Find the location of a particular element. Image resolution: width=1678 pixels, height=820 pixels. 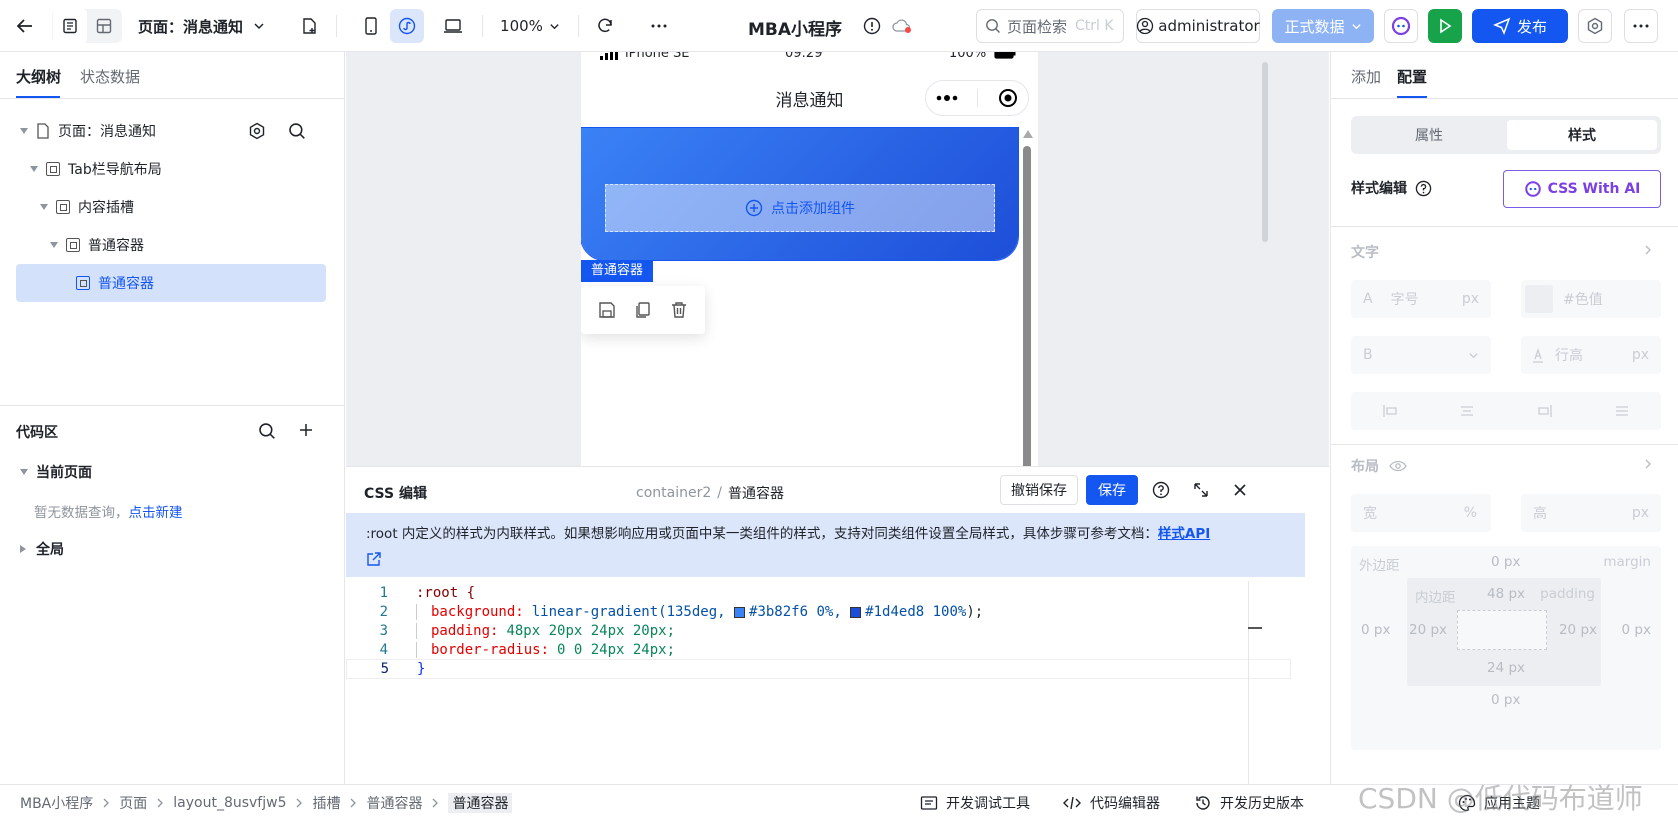

padding-right-value: 20 px is located at coordinates (1578, 630).